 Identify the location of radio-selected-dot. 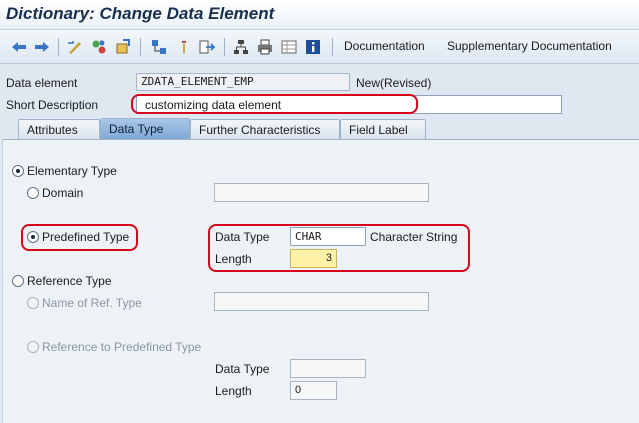
(18, 171).